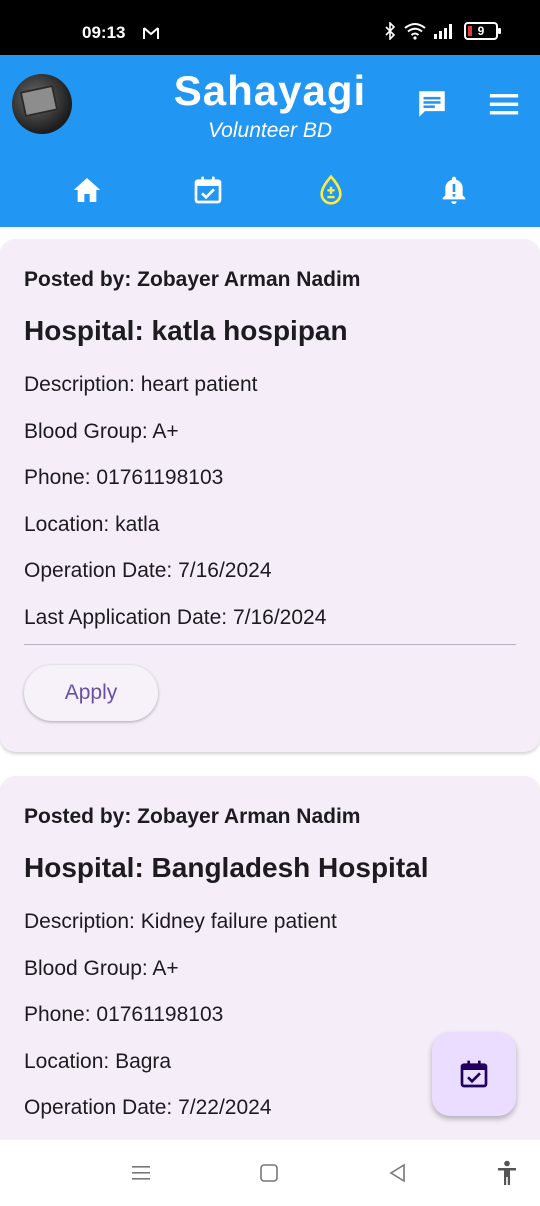 This screenshot has height=1206, width=540. What do you see at coordinates (151, 33) in the screenshot?
I see `gmail-icon` at bounding box center [151, 33].